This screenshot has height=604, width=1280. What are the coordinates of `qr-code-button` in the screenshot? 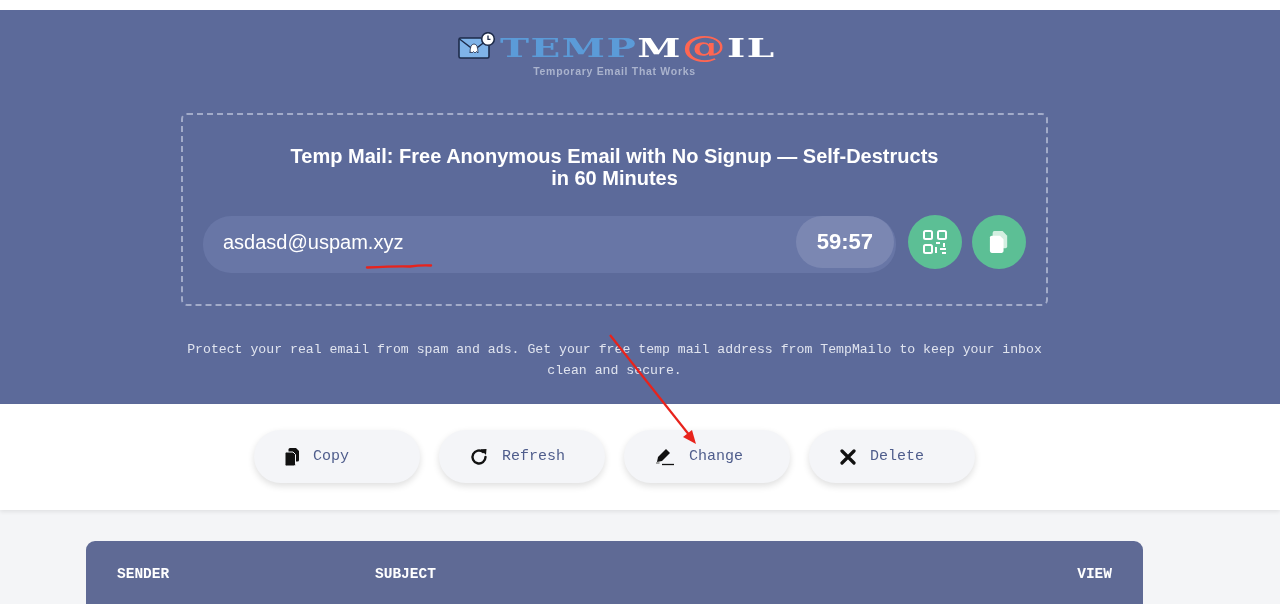 It's located at (935, 242).